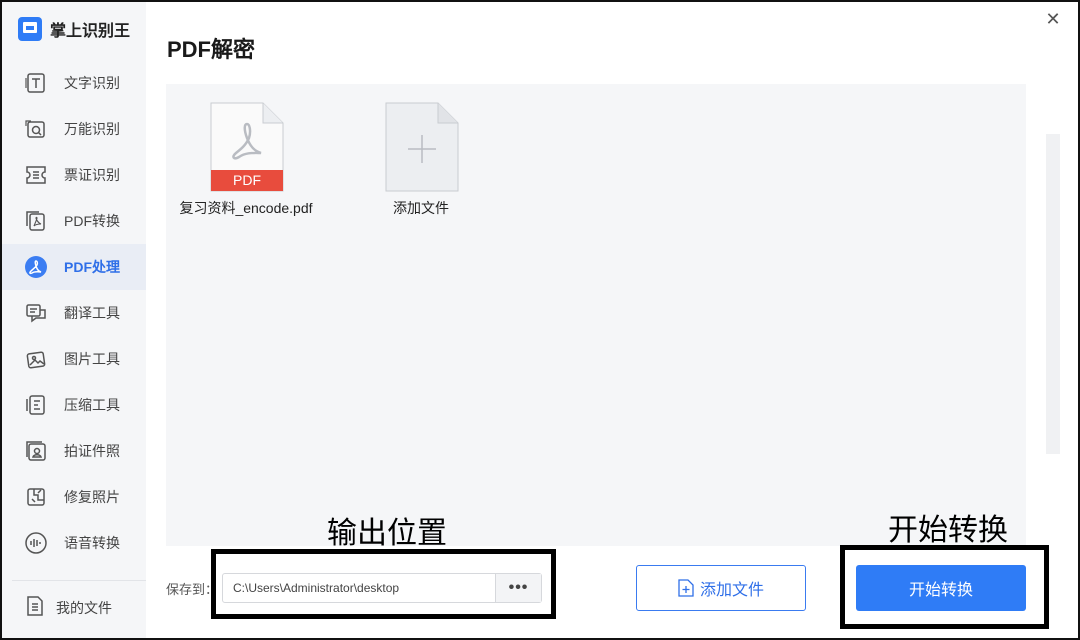 This screenshot has height=640, width=1080. Describe the element at coordinates (36, 543) in the screenshot. I see `voice-convert-icon` at that location.